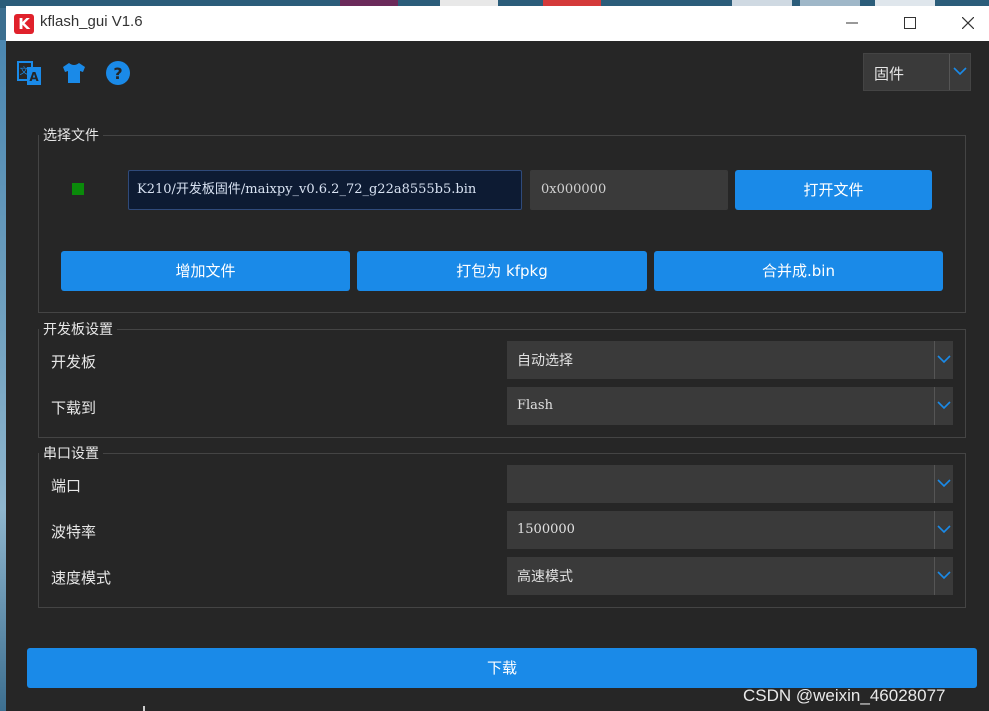 The height and width of the screenshot is (711, 989). Describe the element at coordinates (546, 529) in the screenshot. I see `baud-select-value: 1500000` at that location.